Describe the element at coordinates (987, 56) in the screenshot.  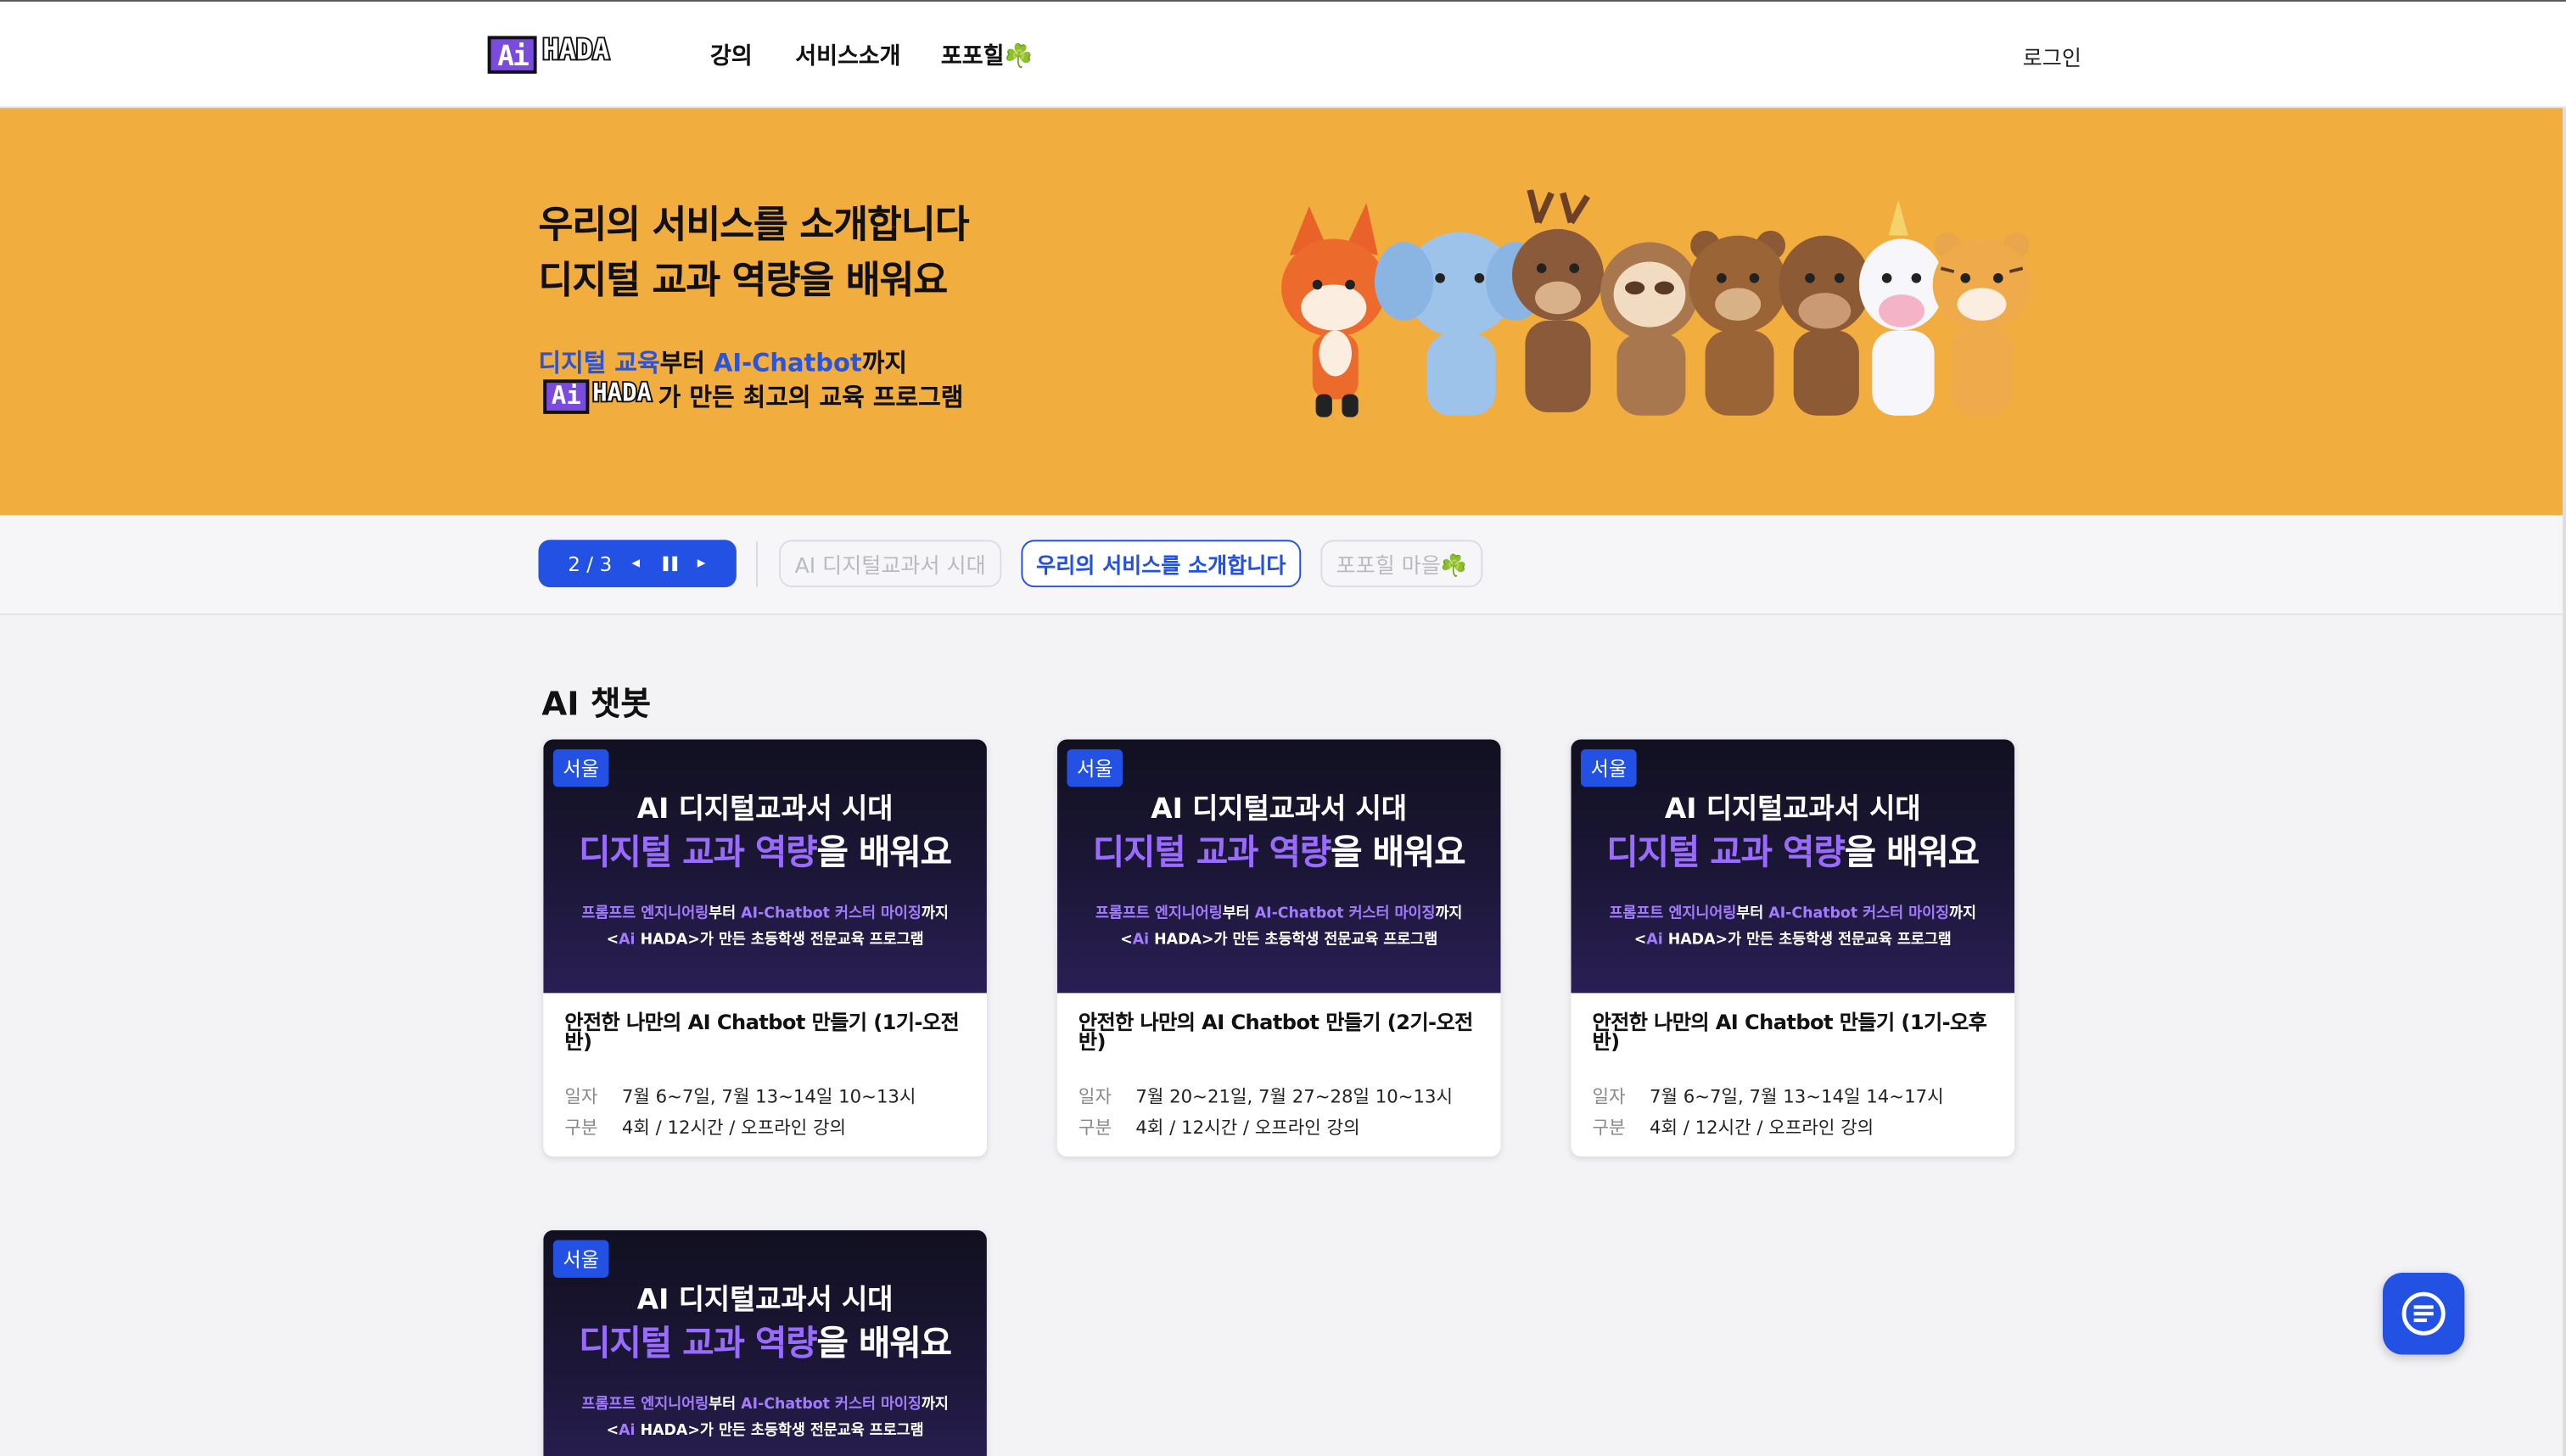
I see `nav-item-popohill: 포포힐☘️` at that location.